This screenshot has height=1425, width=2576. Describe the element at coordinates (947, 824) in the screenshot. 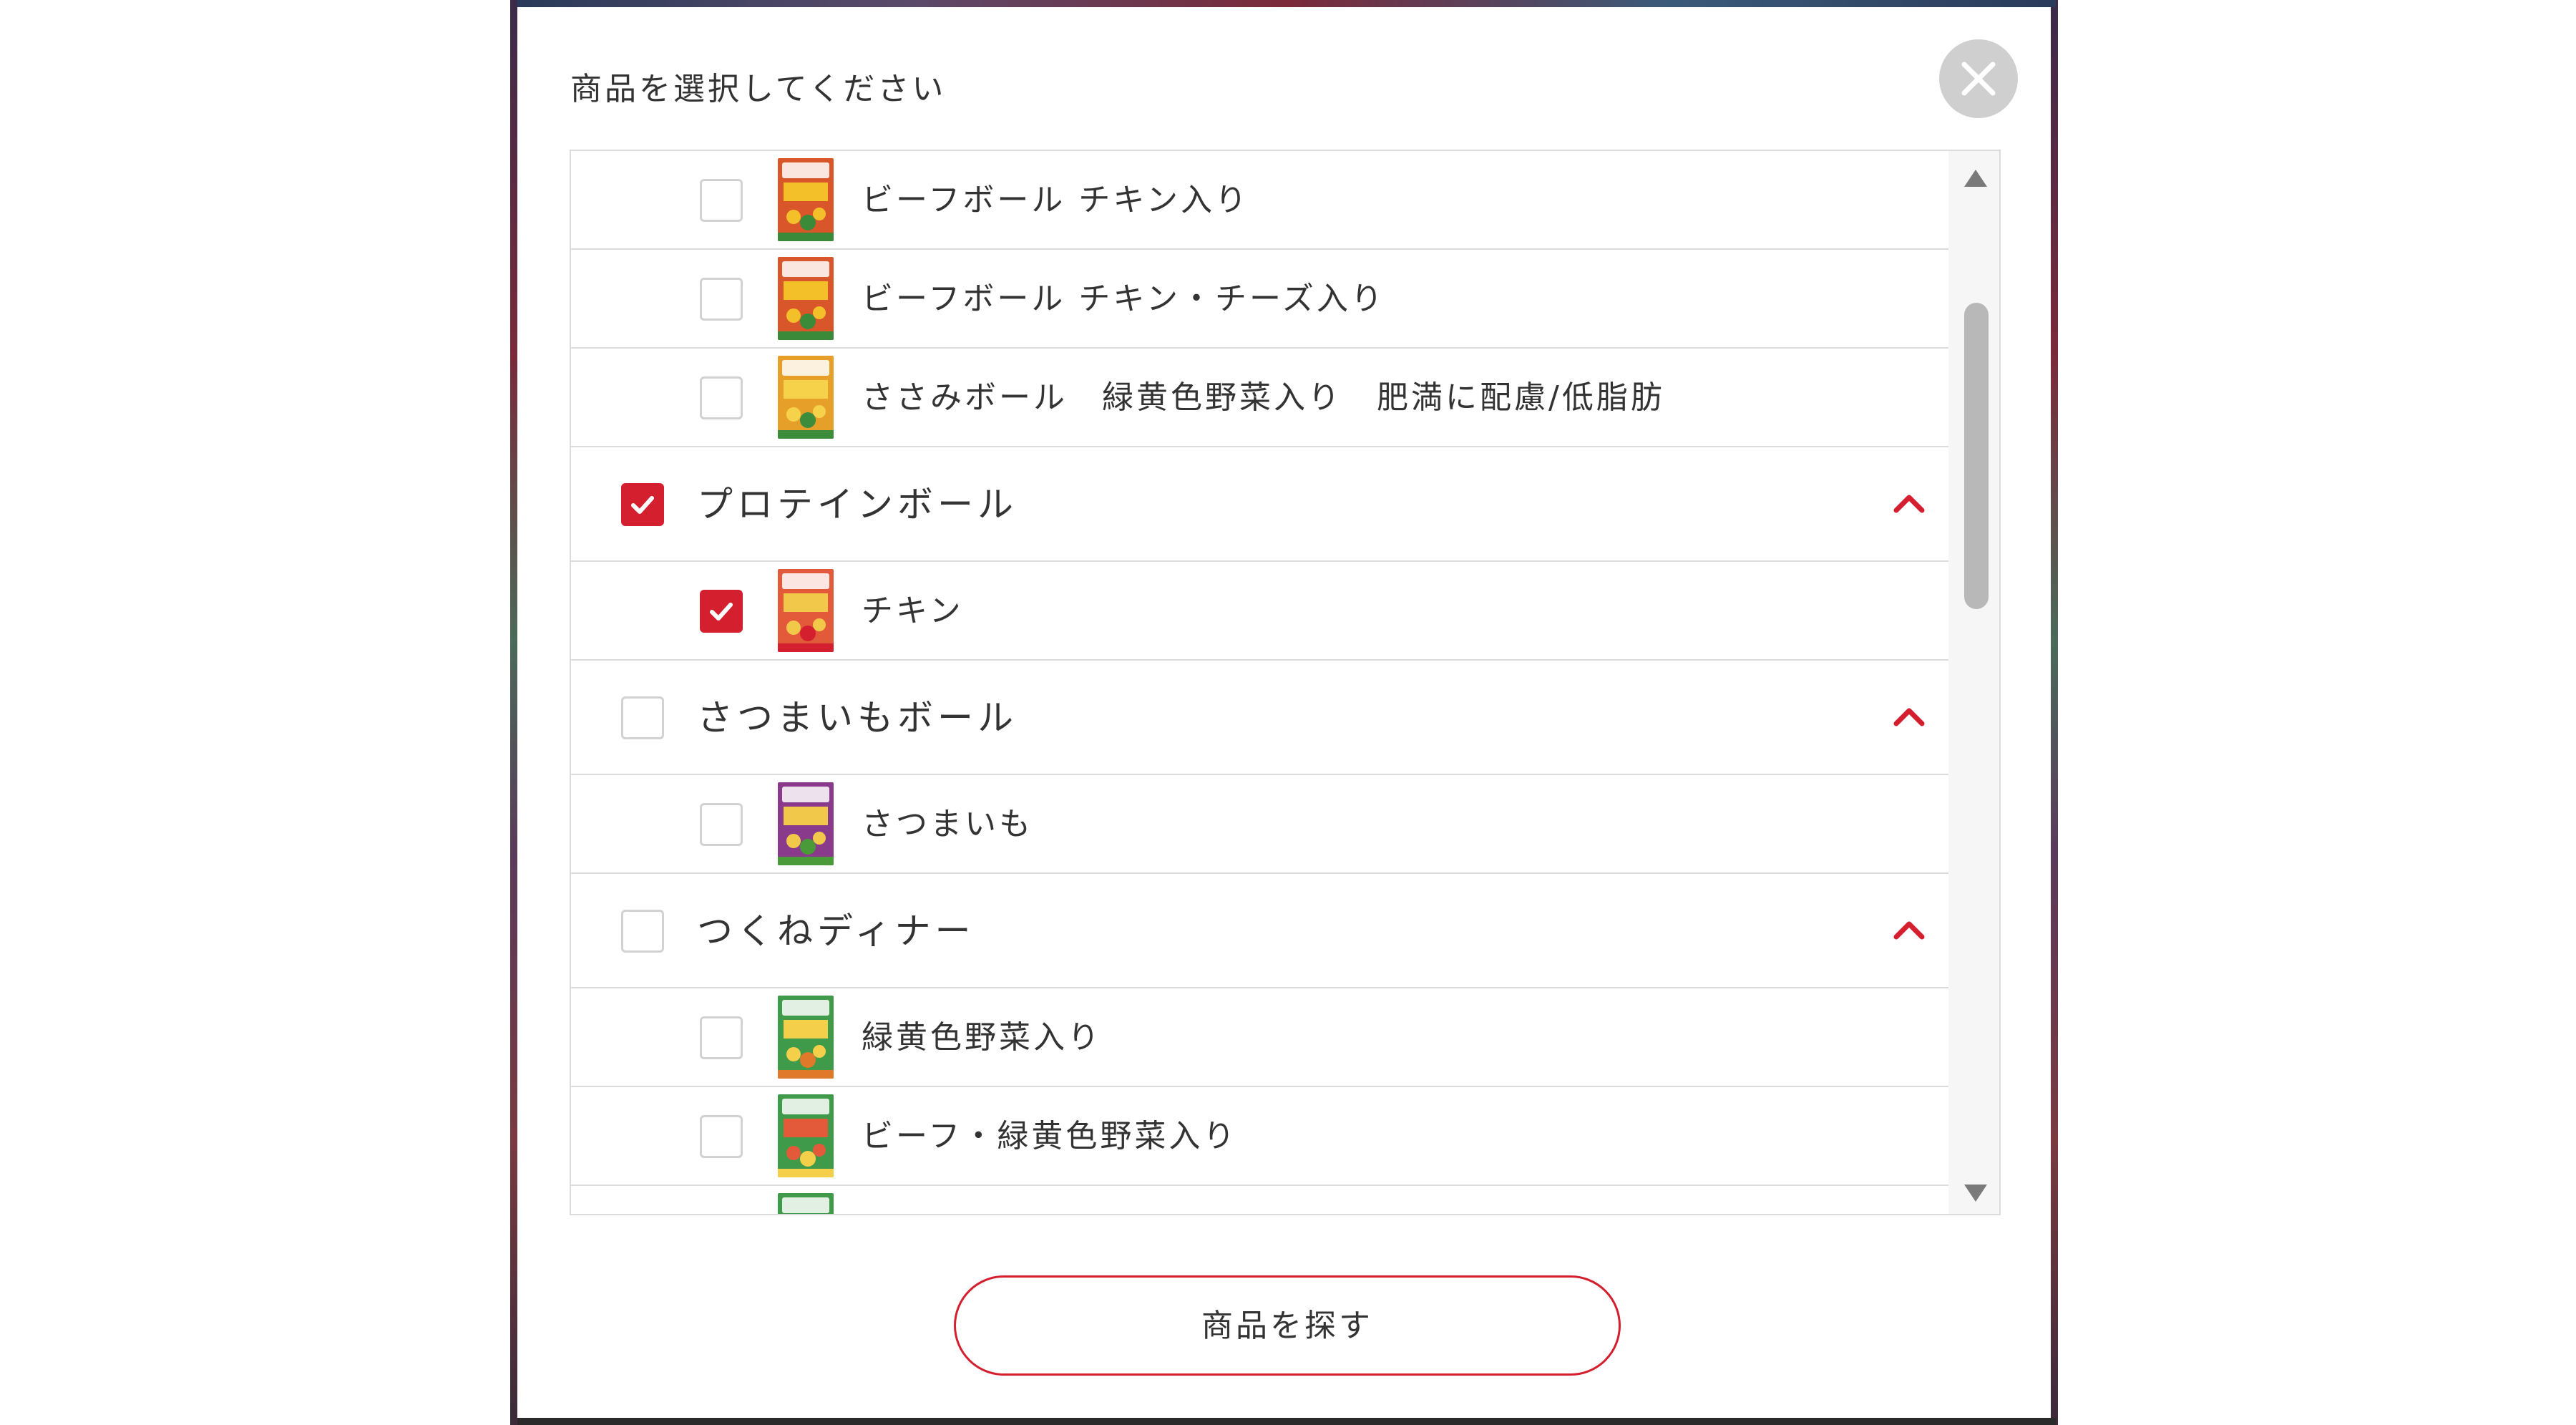

I see `product-label: さつまいも` at that location.